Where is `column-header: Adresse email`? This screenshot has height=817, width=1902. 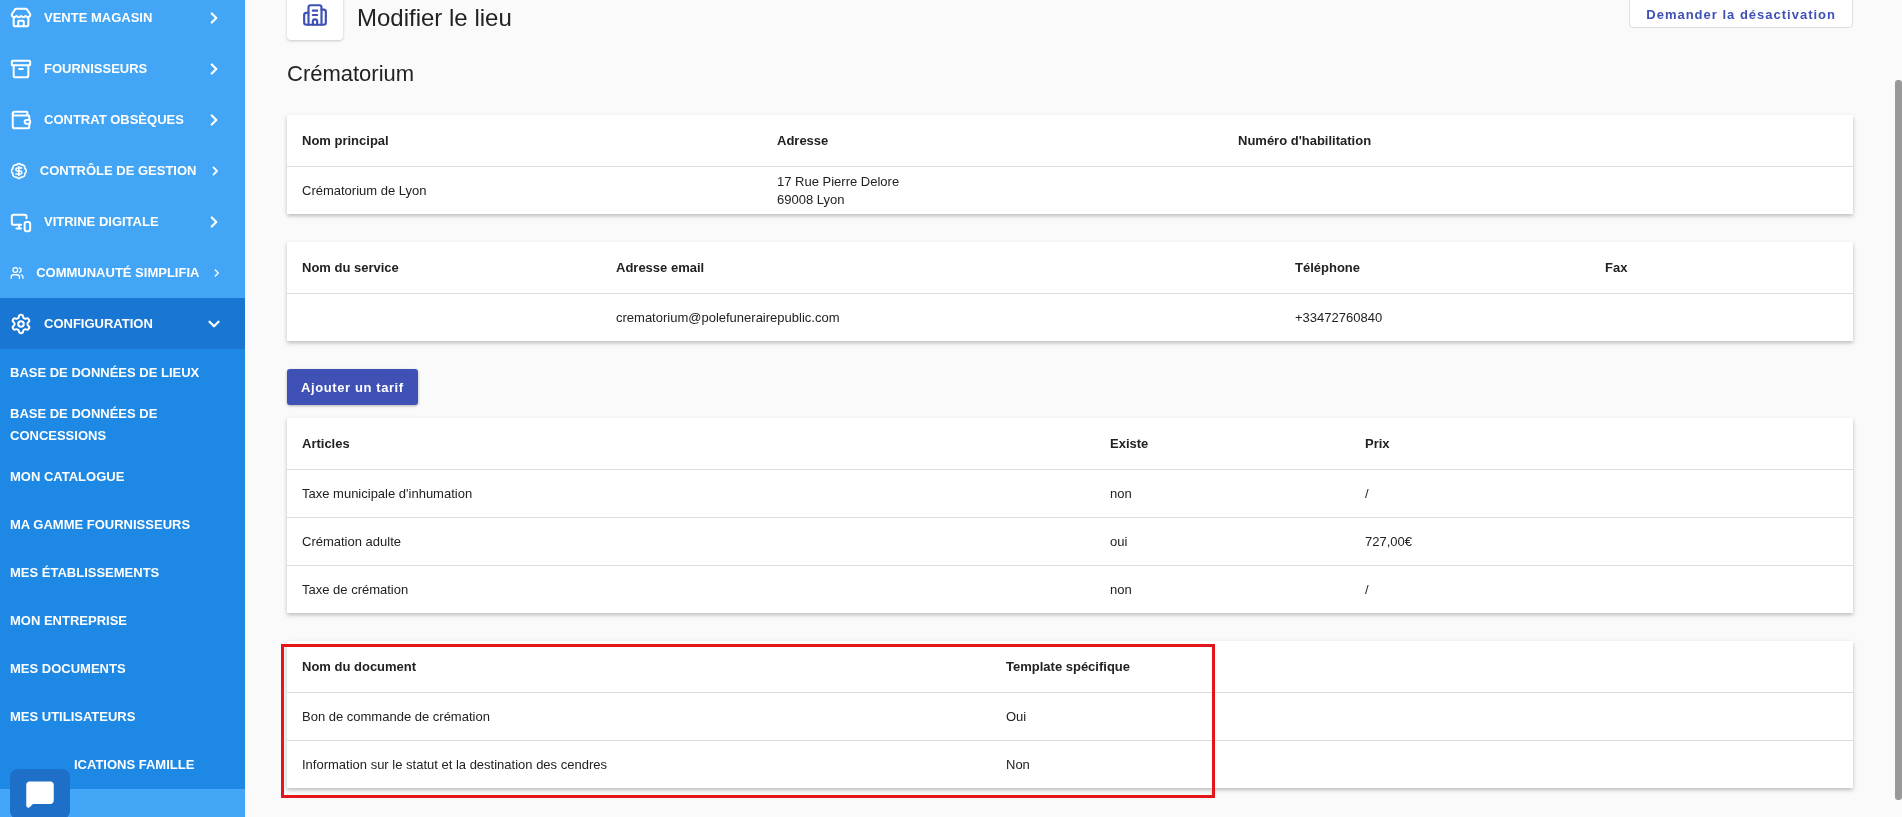 column-header: Adresse email is located at coordinates (661, 267).